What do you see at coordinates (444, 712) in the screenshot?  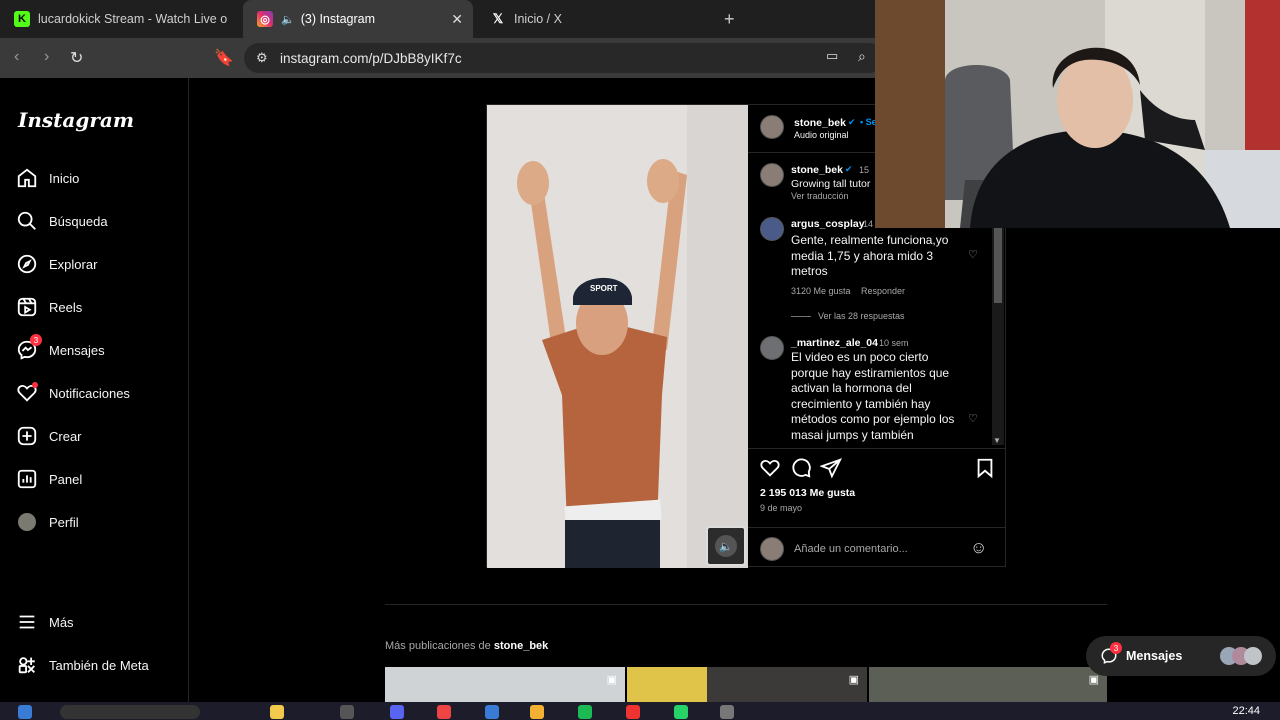 I see `chrome-icon` at bounding box center [444, 712].